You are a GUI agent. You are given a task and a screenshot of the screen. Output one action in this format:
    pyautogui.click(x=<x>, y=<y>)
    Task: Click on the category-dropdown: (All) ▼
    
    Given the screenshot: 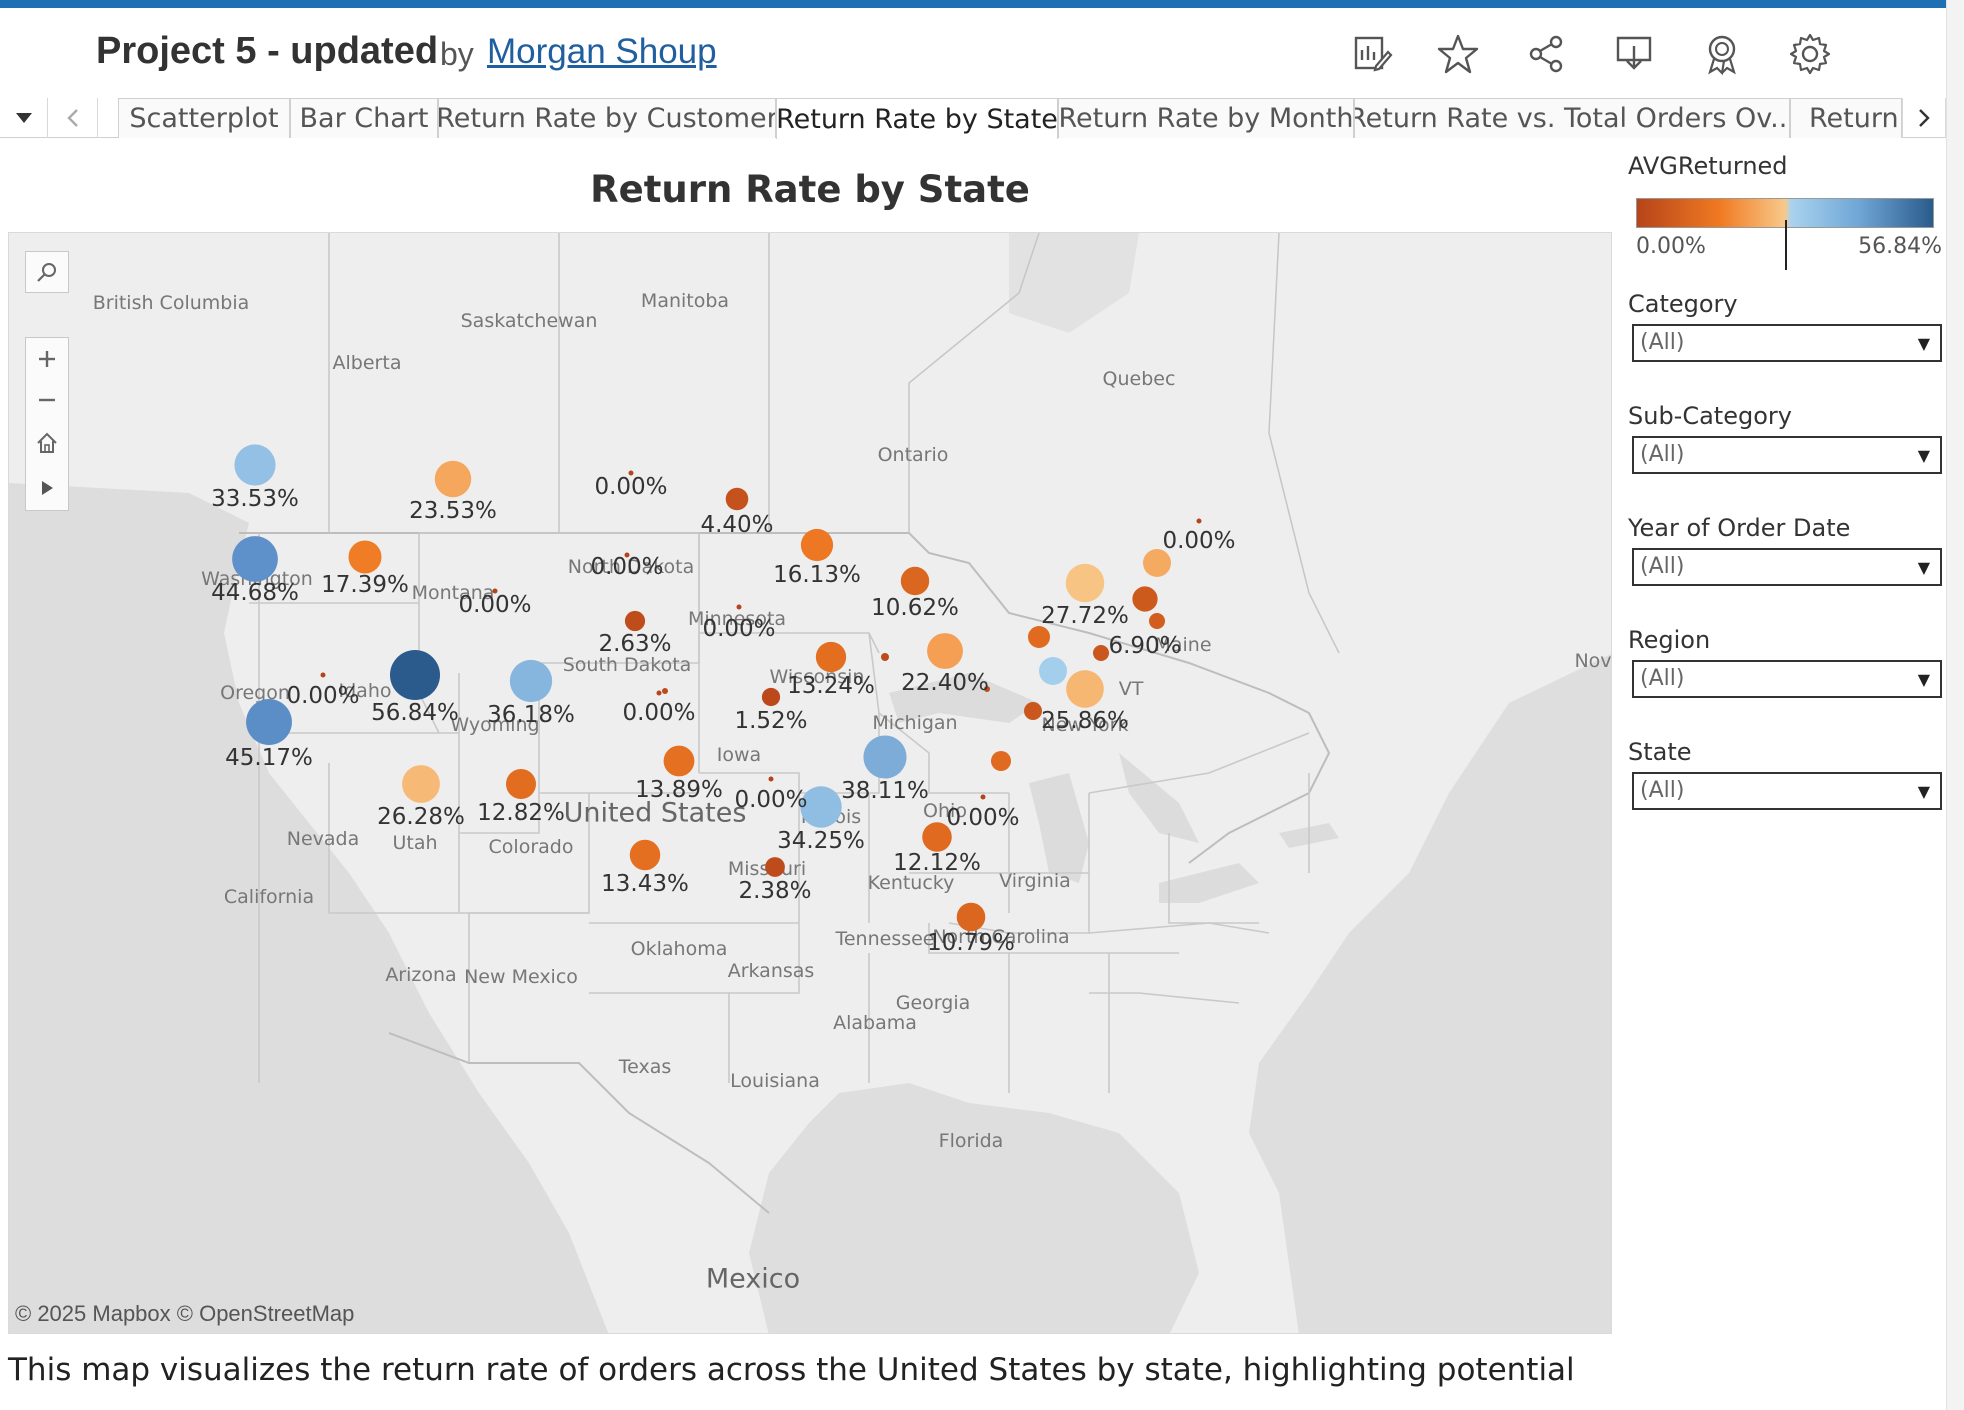 What is the action you would take?
    pyautogui.click(x=1787, y=343)
    